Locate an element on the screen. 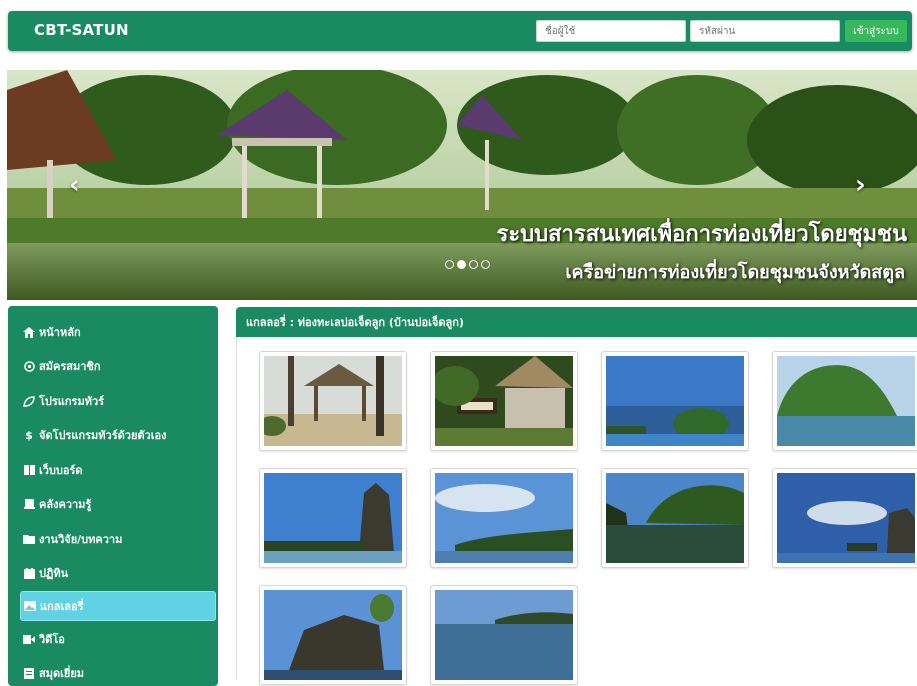 The width and height of the screenshot is (917, 686). sidebar-item-custom-tour: $ จัดโปรแกรมทัวร์ด้วยตัวเอง is located at coordinates (117, 435).